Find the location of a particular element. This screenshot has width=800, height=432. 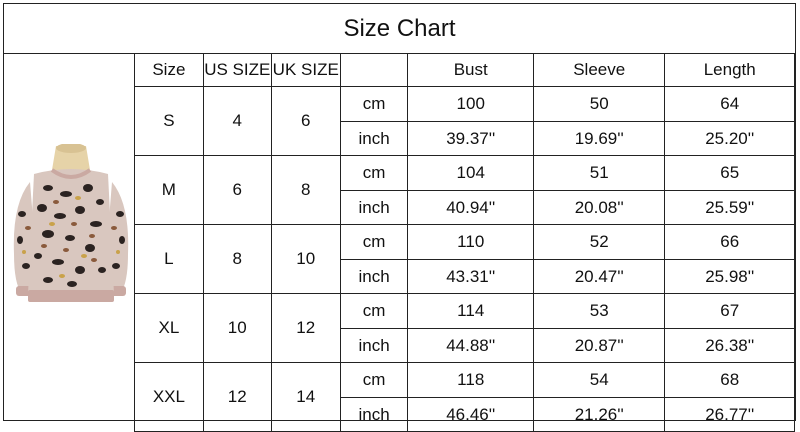

bust-cell: 110 is located at coordinates (470, 242).